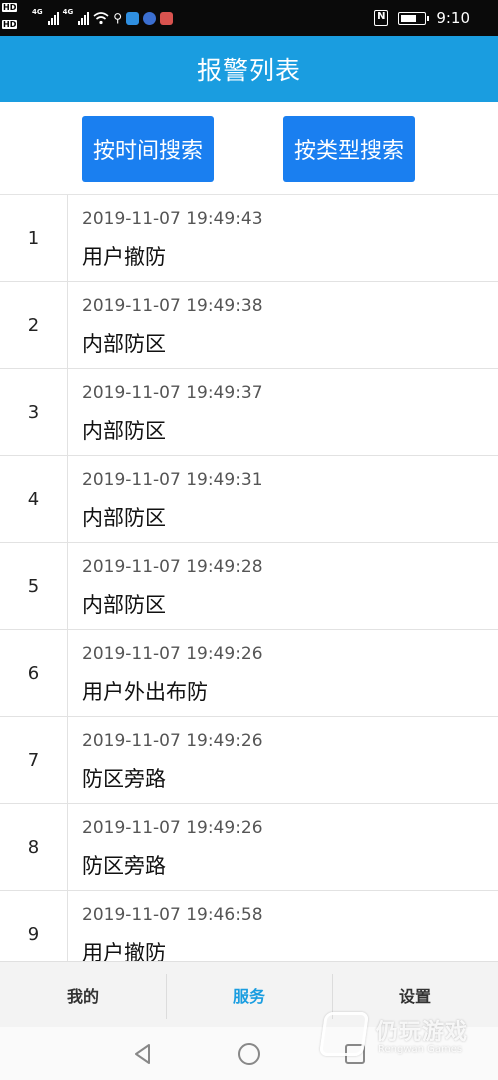  What do you see at coordinates (101, 18) in the screenshot?
I see `wifi-icon` at bounding box center [101, 18].